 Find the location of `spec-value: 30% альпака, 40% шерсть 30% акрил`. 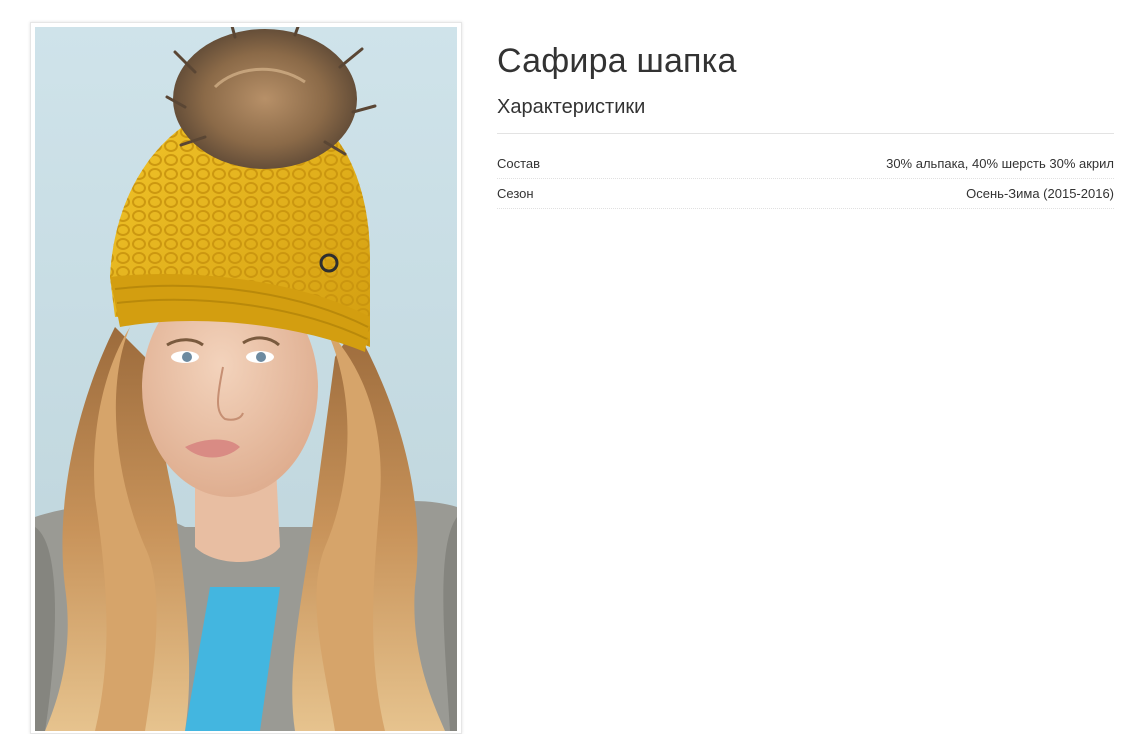

spec-value: 30% альпака, 40% шерсть 30% акрил is located at coordinates (1000, 163).